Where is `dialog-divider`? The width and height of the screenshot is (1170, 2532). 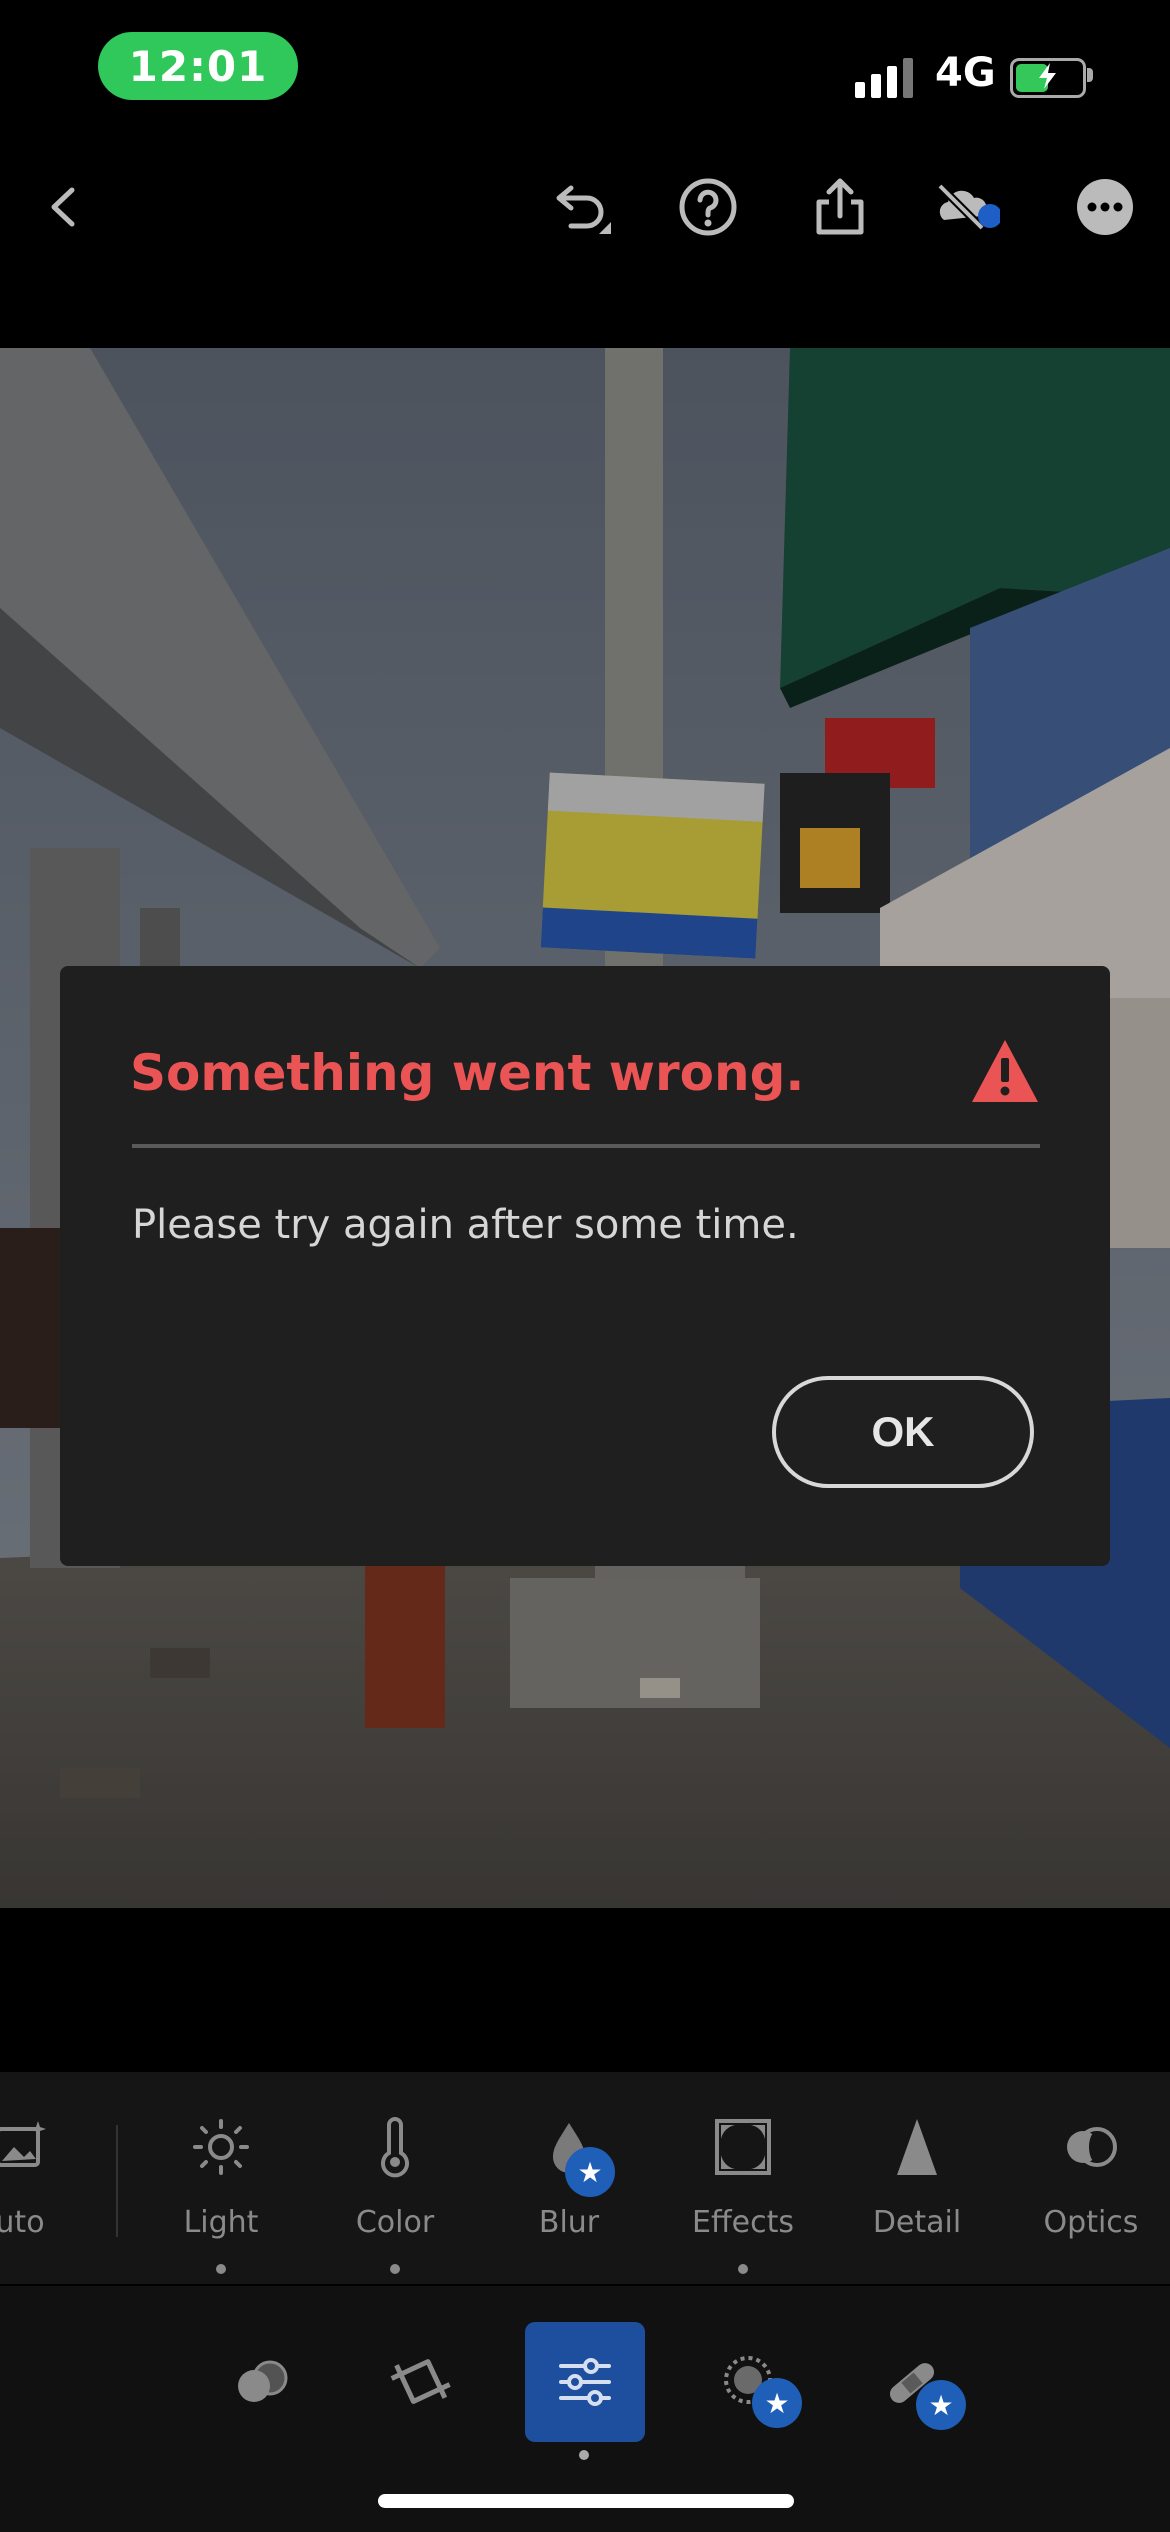 dialog-divider is located at coordinates (586, 1146).